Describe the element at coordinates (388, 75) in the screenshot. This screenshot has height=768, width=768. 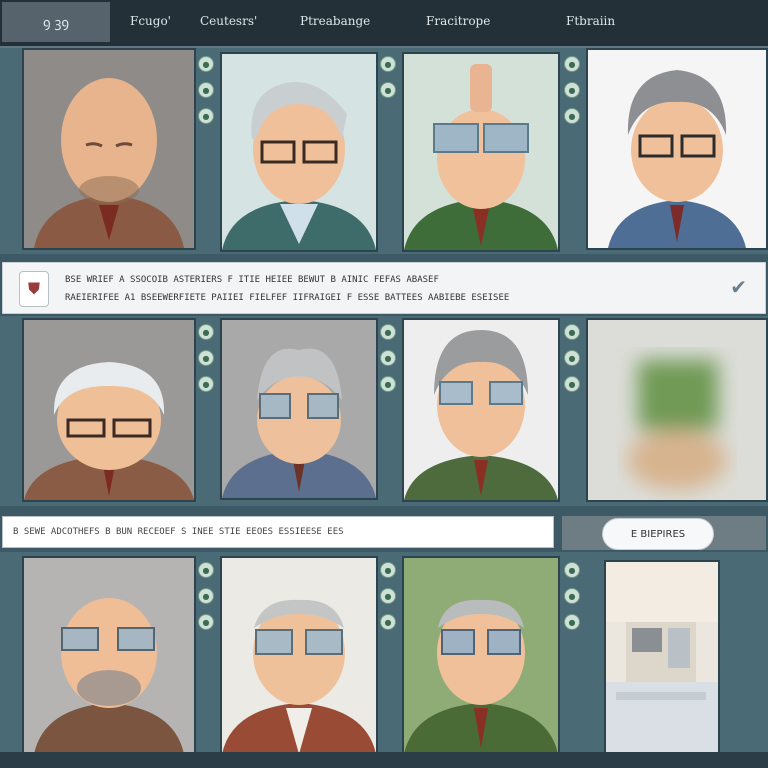
I see `card-2-actions: ● ●` at that location.